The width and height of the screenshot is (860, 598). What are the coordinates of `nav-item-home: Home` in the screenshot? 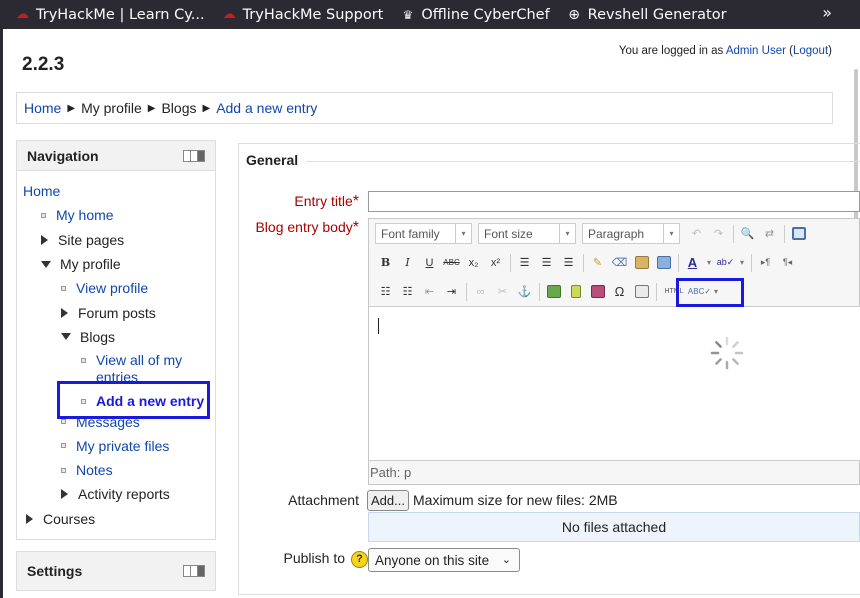 It's located at (119, 191).